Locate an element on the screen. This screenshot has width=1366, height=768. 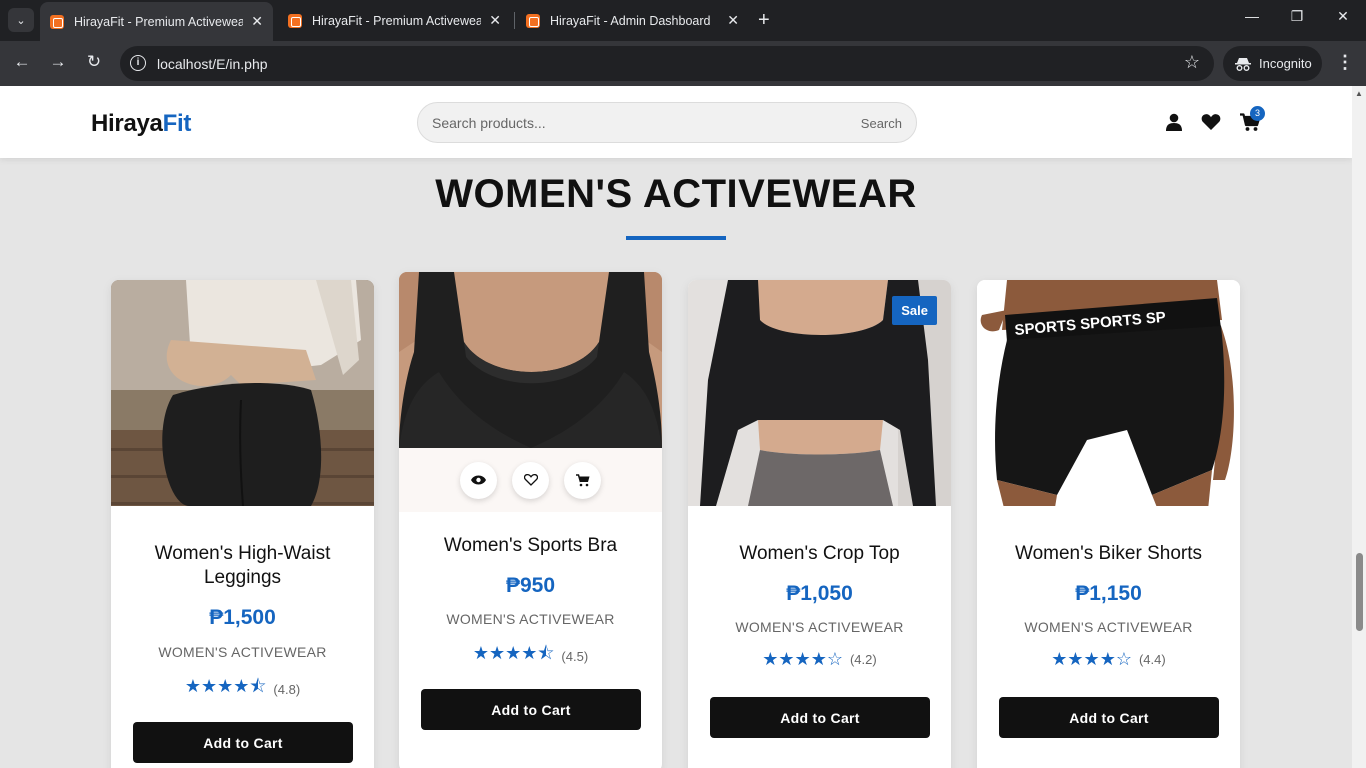
browser-tab-1: HirayaFit - Premium Activewear ✕ is located at coordinates (156, 21).